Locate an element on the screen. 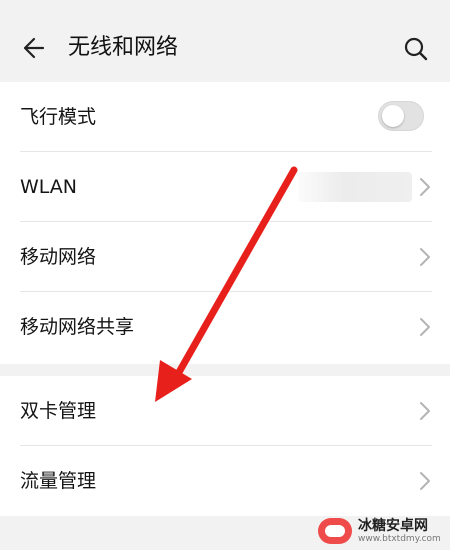 The height and width of the screenshot is (550, 450). airplane-mode-label: 飞行模式 is located at coordinates (58, 117).